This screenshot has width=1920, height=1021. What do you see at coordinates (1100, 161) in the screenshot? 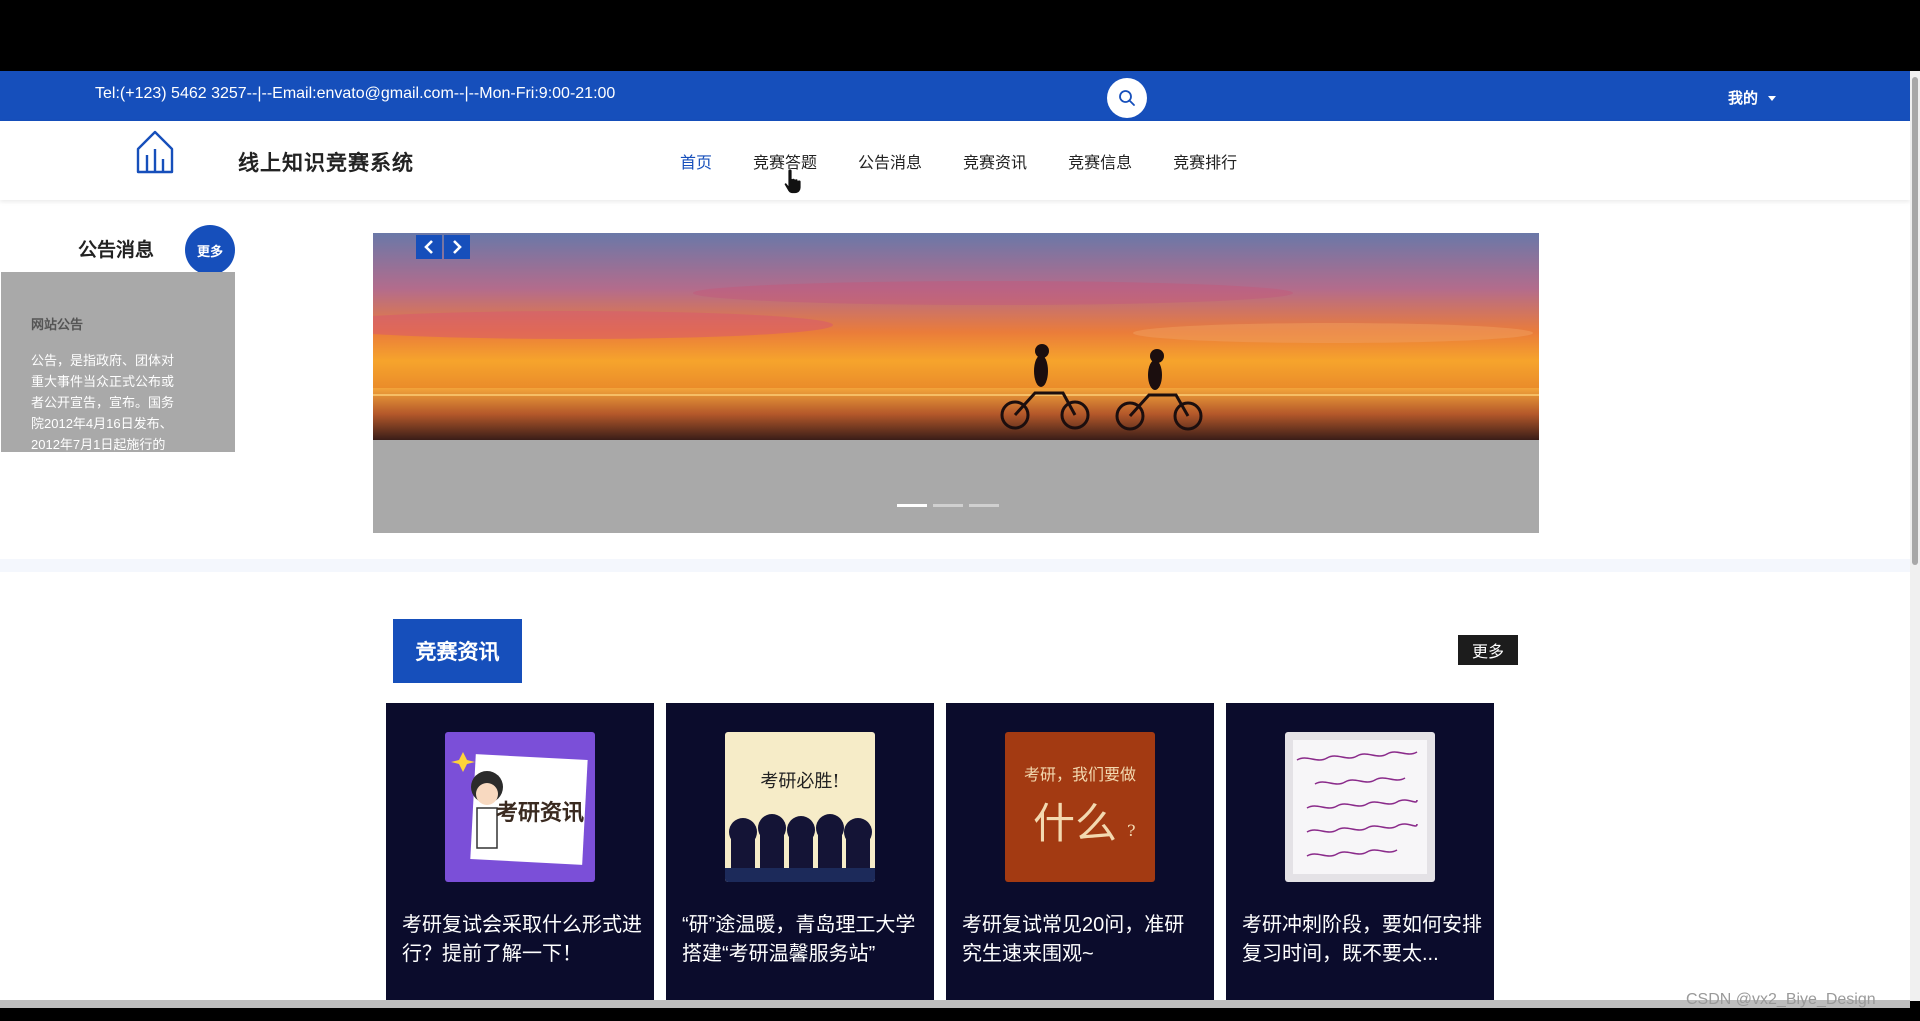
I see `nav-competitions: 竞赛信息` at bounding box center [1100, 161].